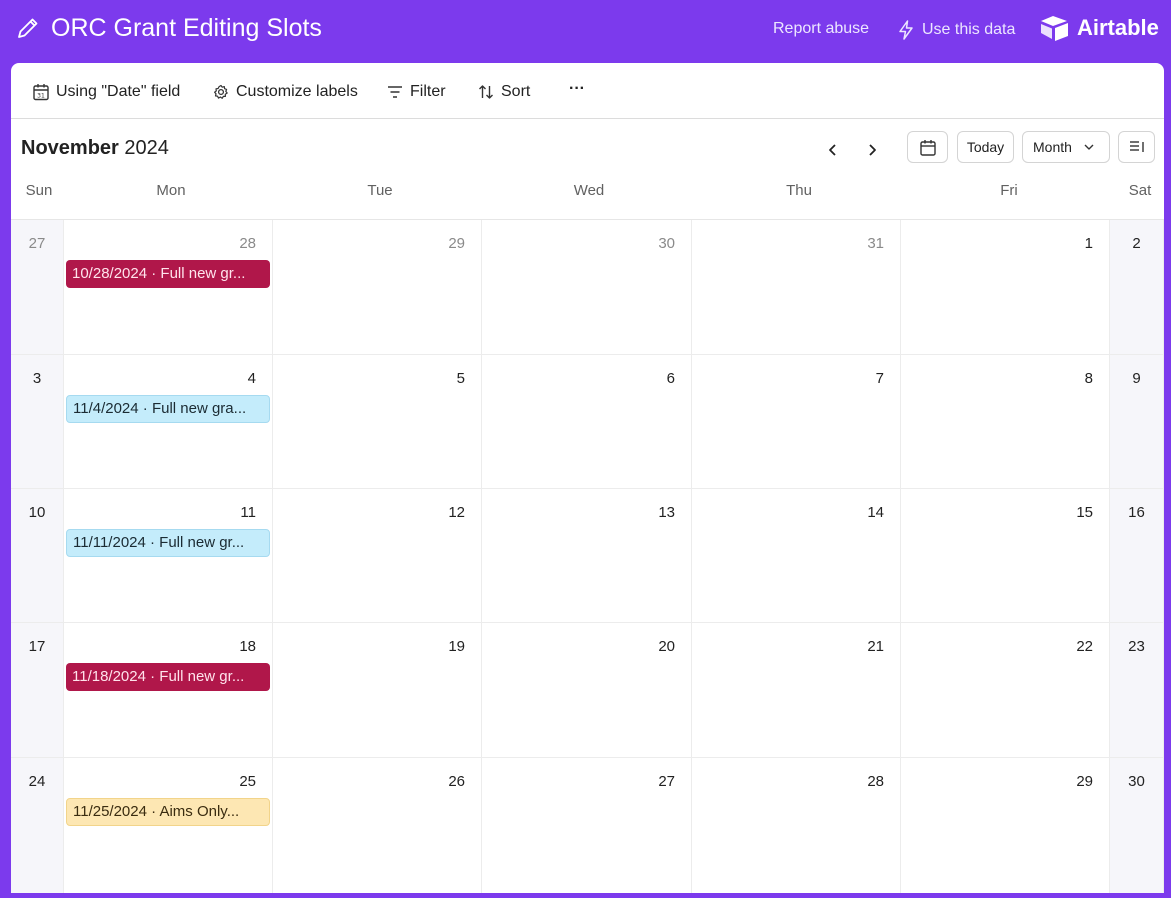 The width and height of the screenshot is (1171, 898). Describe the element at coordinates (666, 646) in the screenshot. I see `day-number: 20` at that location.